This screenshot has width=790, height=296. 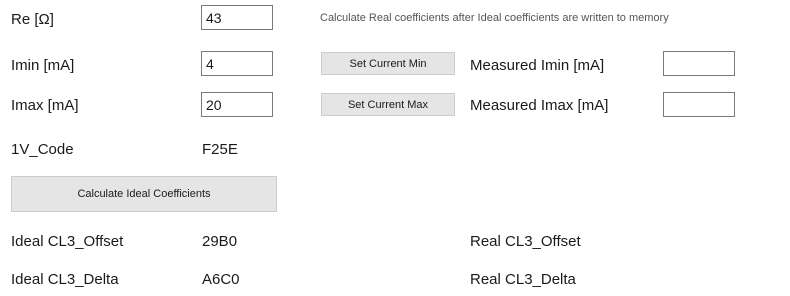 I want to click on 1v-code-label: 1V_Code, so click(x=42, y=149).